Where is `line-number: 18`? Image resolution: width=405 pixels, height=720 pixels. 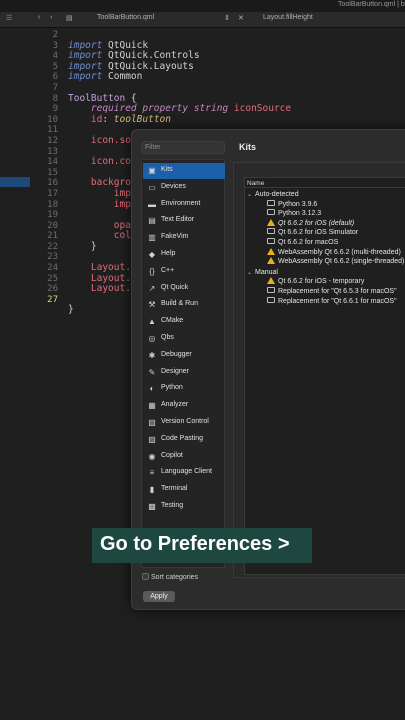
line-number: 18 is located at coordinates (52, 204).